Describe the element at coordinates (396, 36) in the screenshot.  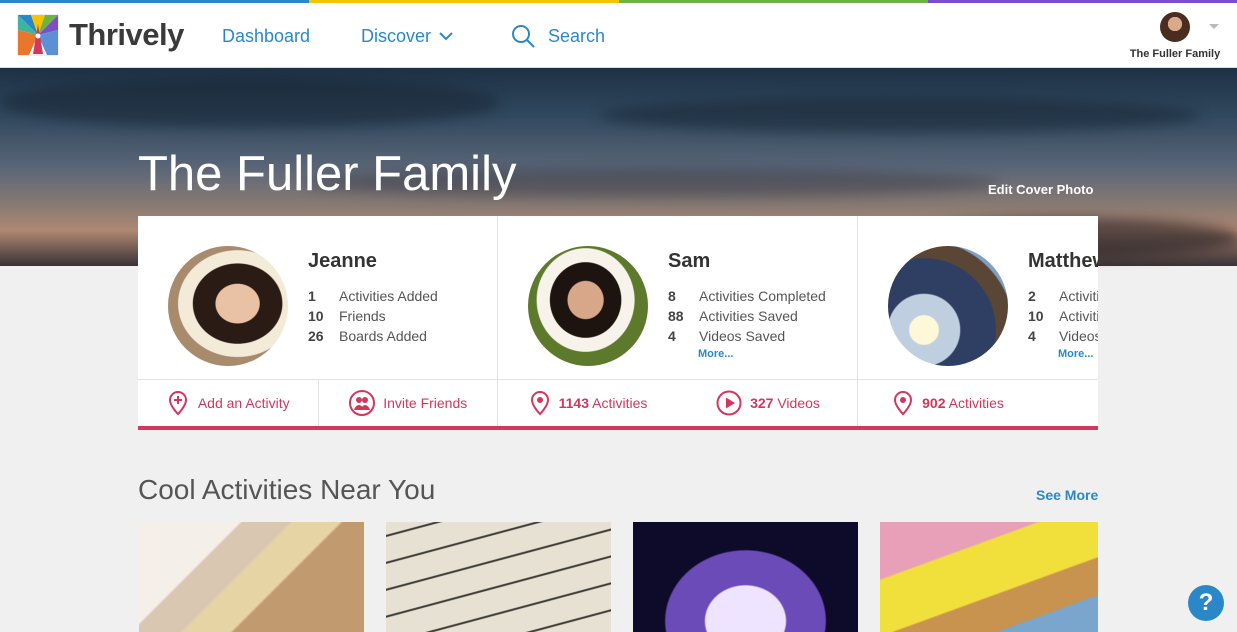
I see `nav-discover-label: Discover` at that location.